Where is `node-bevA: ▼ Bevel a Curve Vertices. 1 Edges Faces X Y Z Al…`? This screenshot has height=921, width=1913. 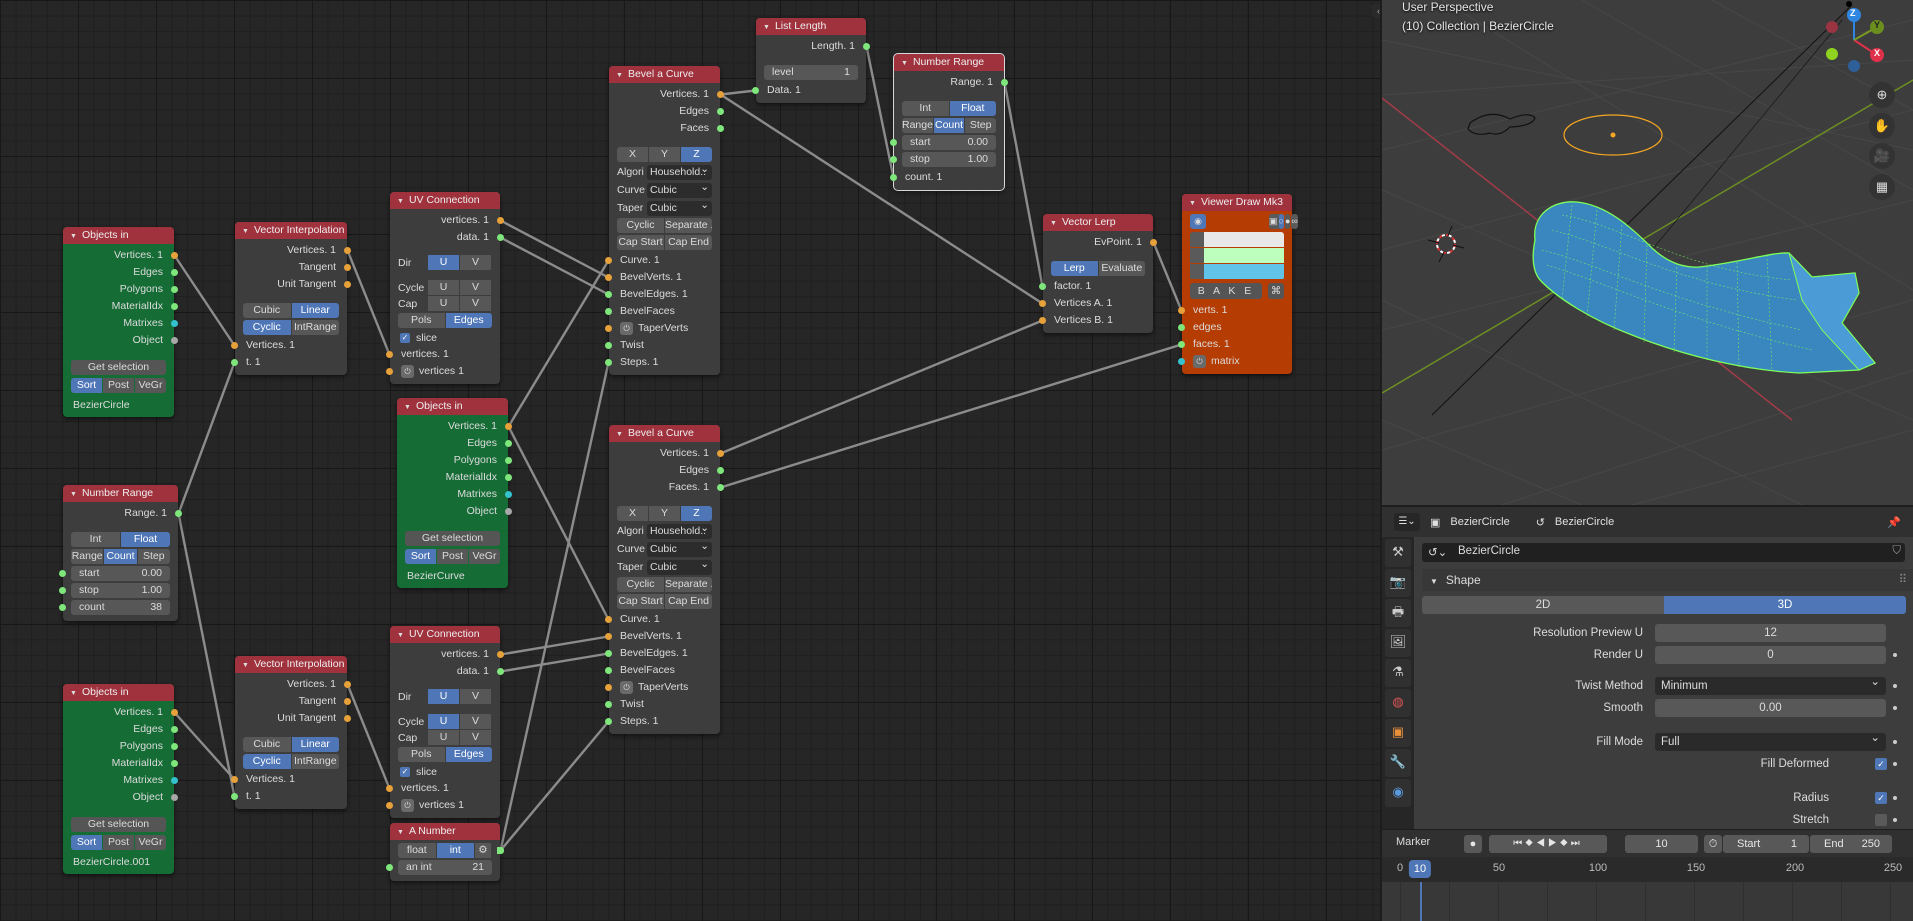
node-bevA: ▼ Bevel a Curve Vertices. 1 Edges Faces X Y Z Al… is located at coordinates (664, 220).